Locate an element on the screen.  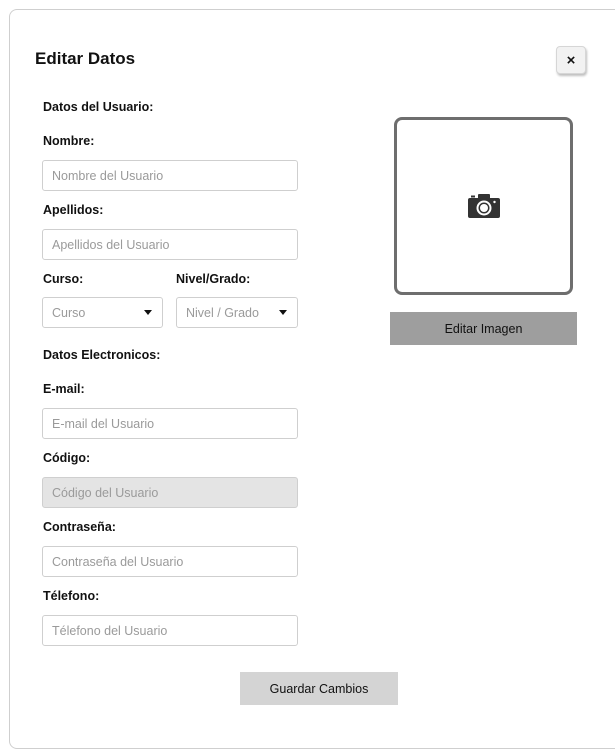
codigo-input is located at coordinates (170, 492).